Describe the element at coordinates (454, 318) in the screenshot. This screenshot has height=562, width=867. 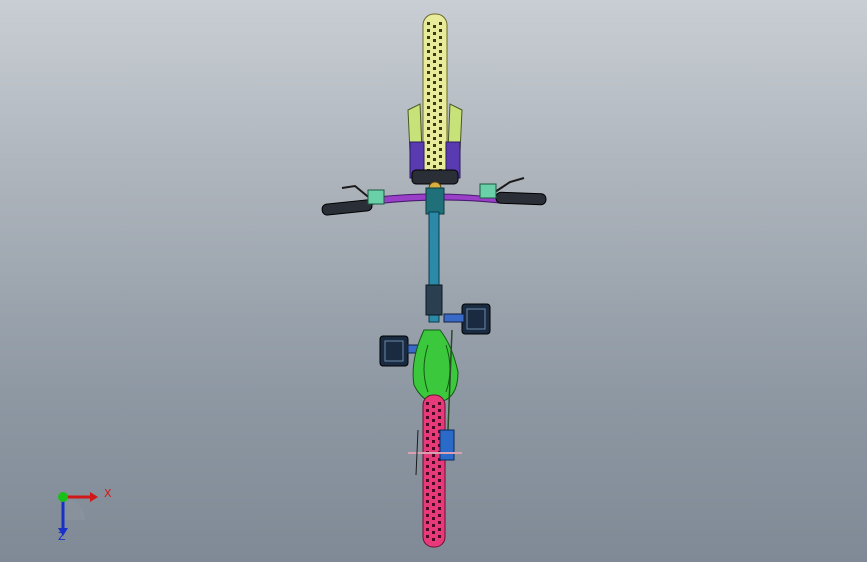
I see `right-crank` at that location.